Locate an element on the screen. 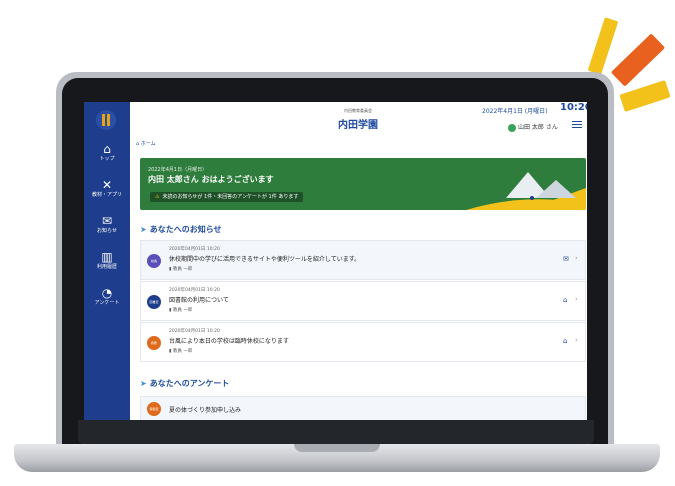  header-time: 10:20 is located at coordinates (573, 107).